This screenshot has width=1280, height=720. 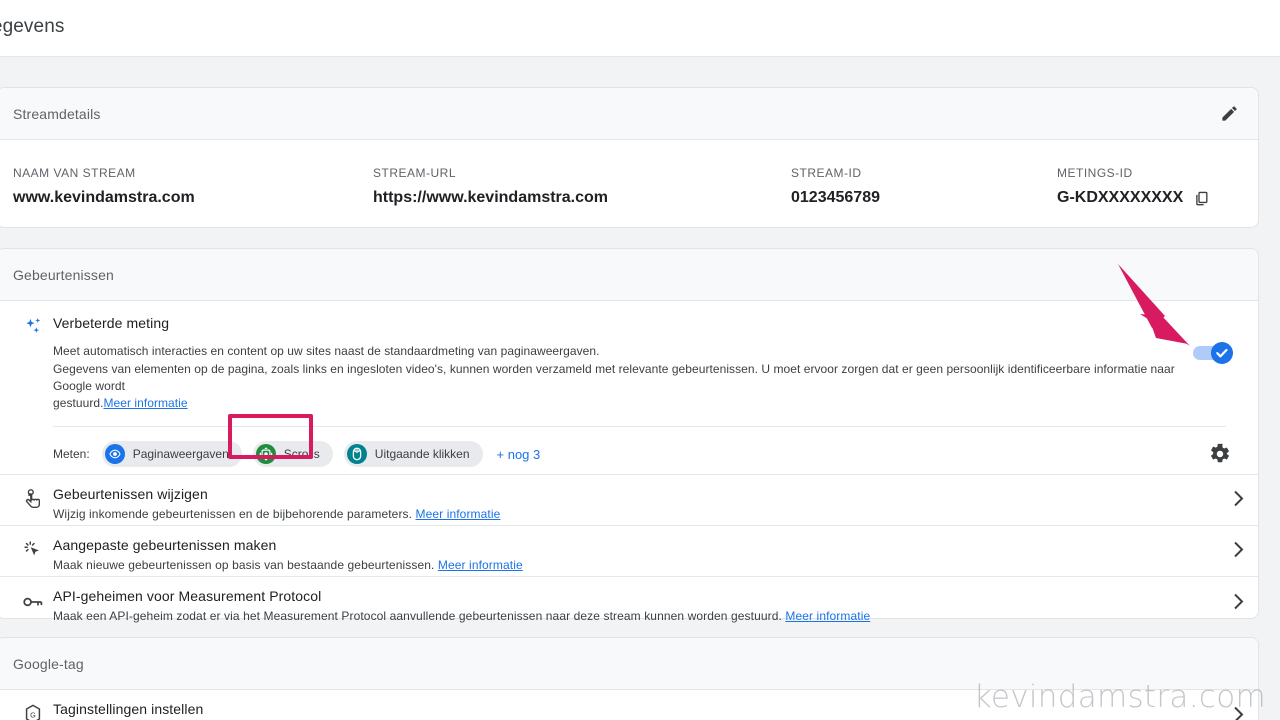 What do you see at coordinates (63, 274) in the screenshot?
I see `events-header-title: Gebeurtenissen` at bounding box center [63, 274].